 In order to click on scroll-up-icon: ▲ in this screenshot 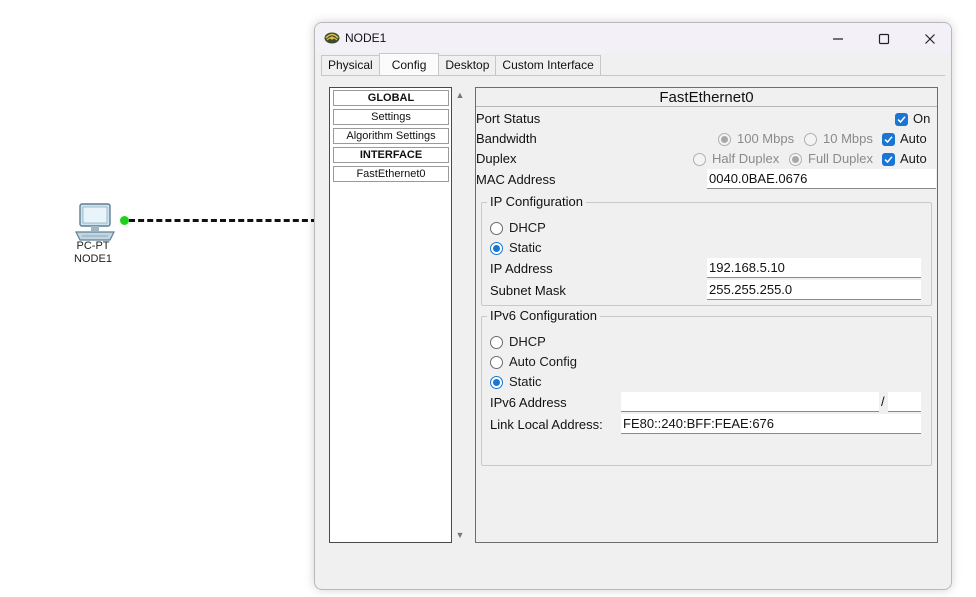, I will do `click(460, 95)`.